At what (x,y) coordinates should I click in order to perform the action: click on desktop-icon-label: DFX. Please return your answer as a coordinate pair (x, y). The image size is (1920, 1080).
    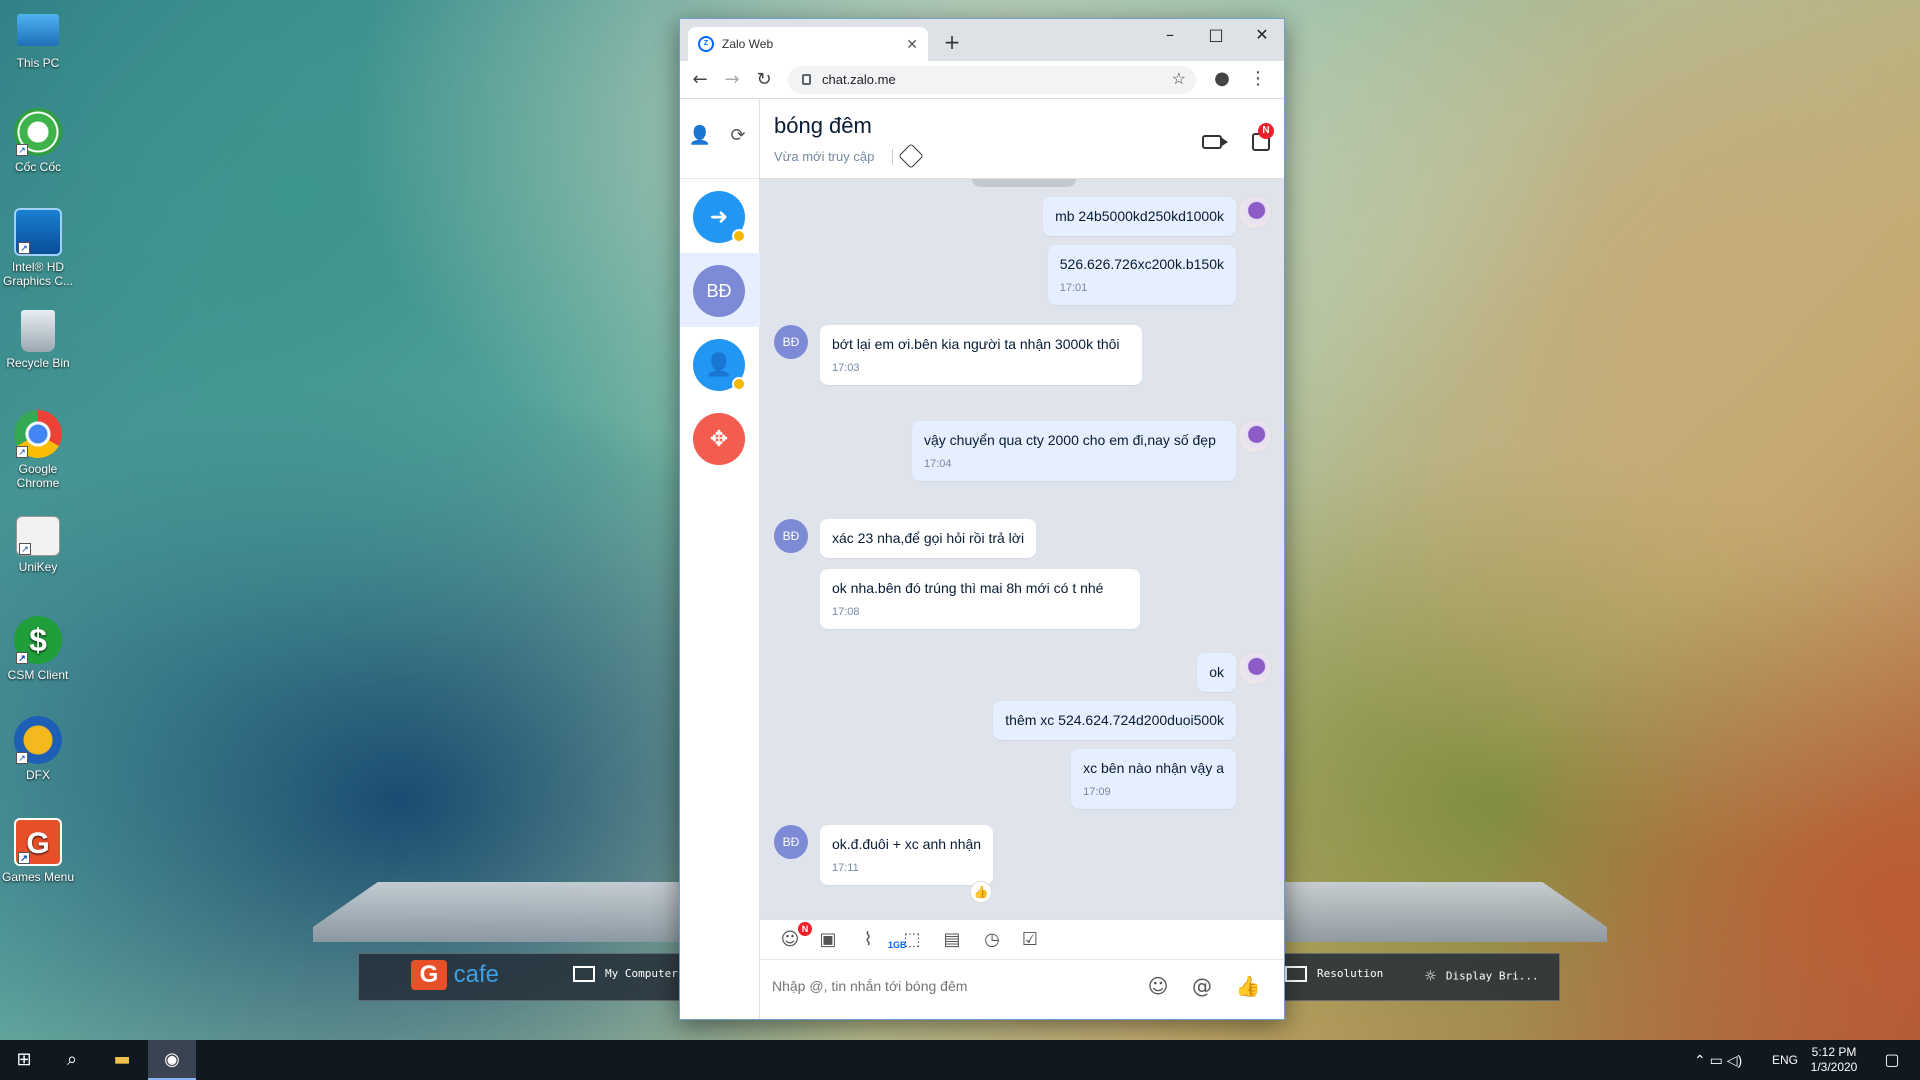
    Looking at the image, I should click on (38, 775).